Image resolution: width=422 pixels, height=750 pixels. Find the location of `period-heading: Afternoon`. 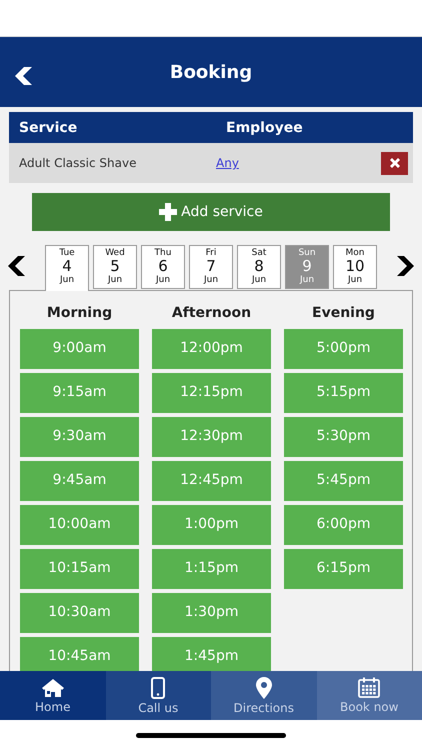

period-heading: Afternoon is located at coordinates (211, 314).